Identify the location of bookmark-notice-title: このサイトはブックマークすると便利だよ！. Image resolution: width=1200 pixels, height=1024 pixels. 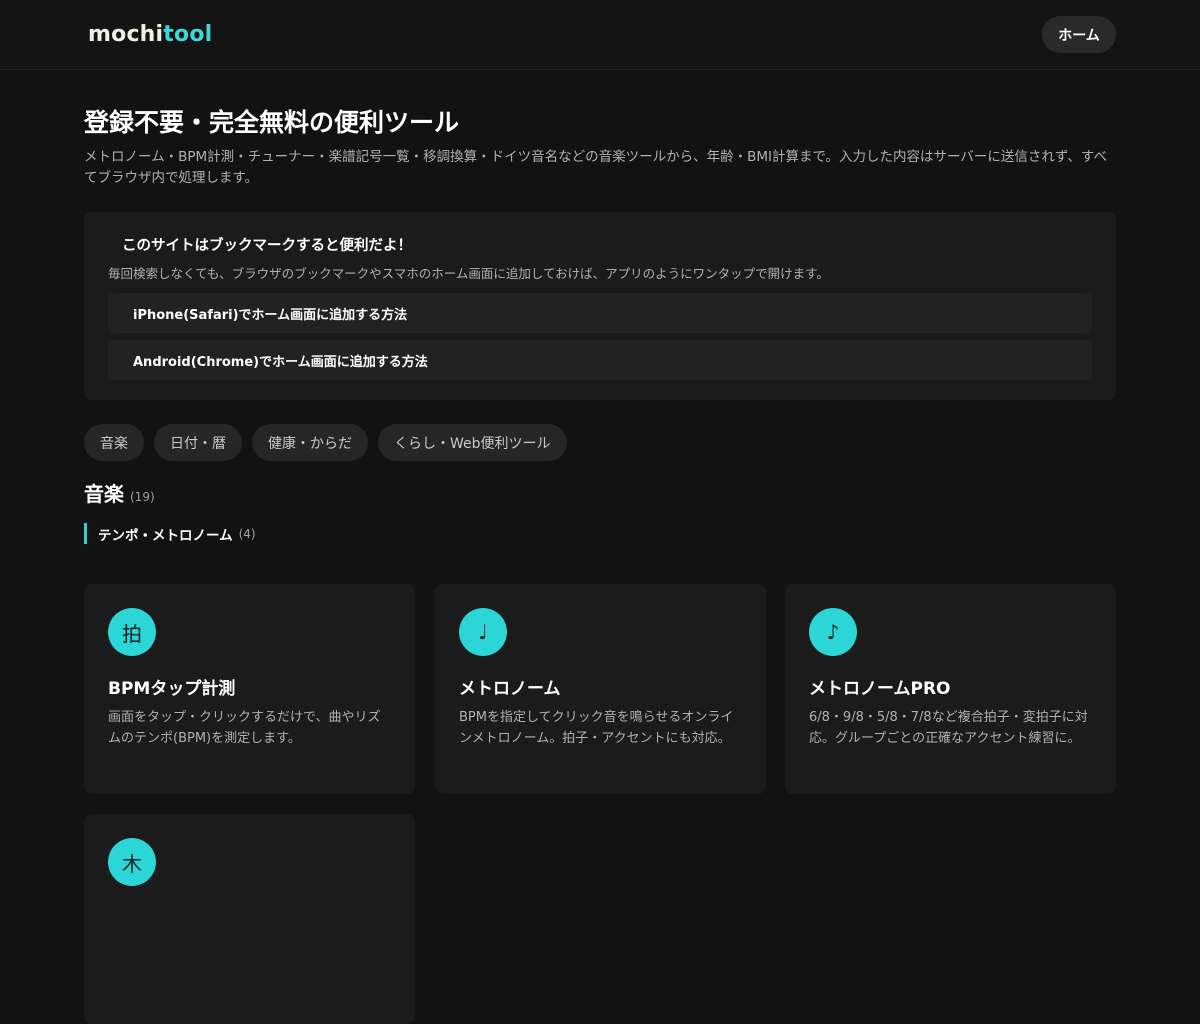
(267, 246).